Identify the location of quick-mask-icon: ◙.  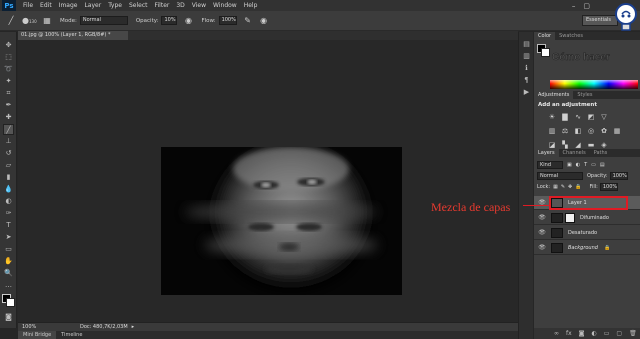
(8, 317).